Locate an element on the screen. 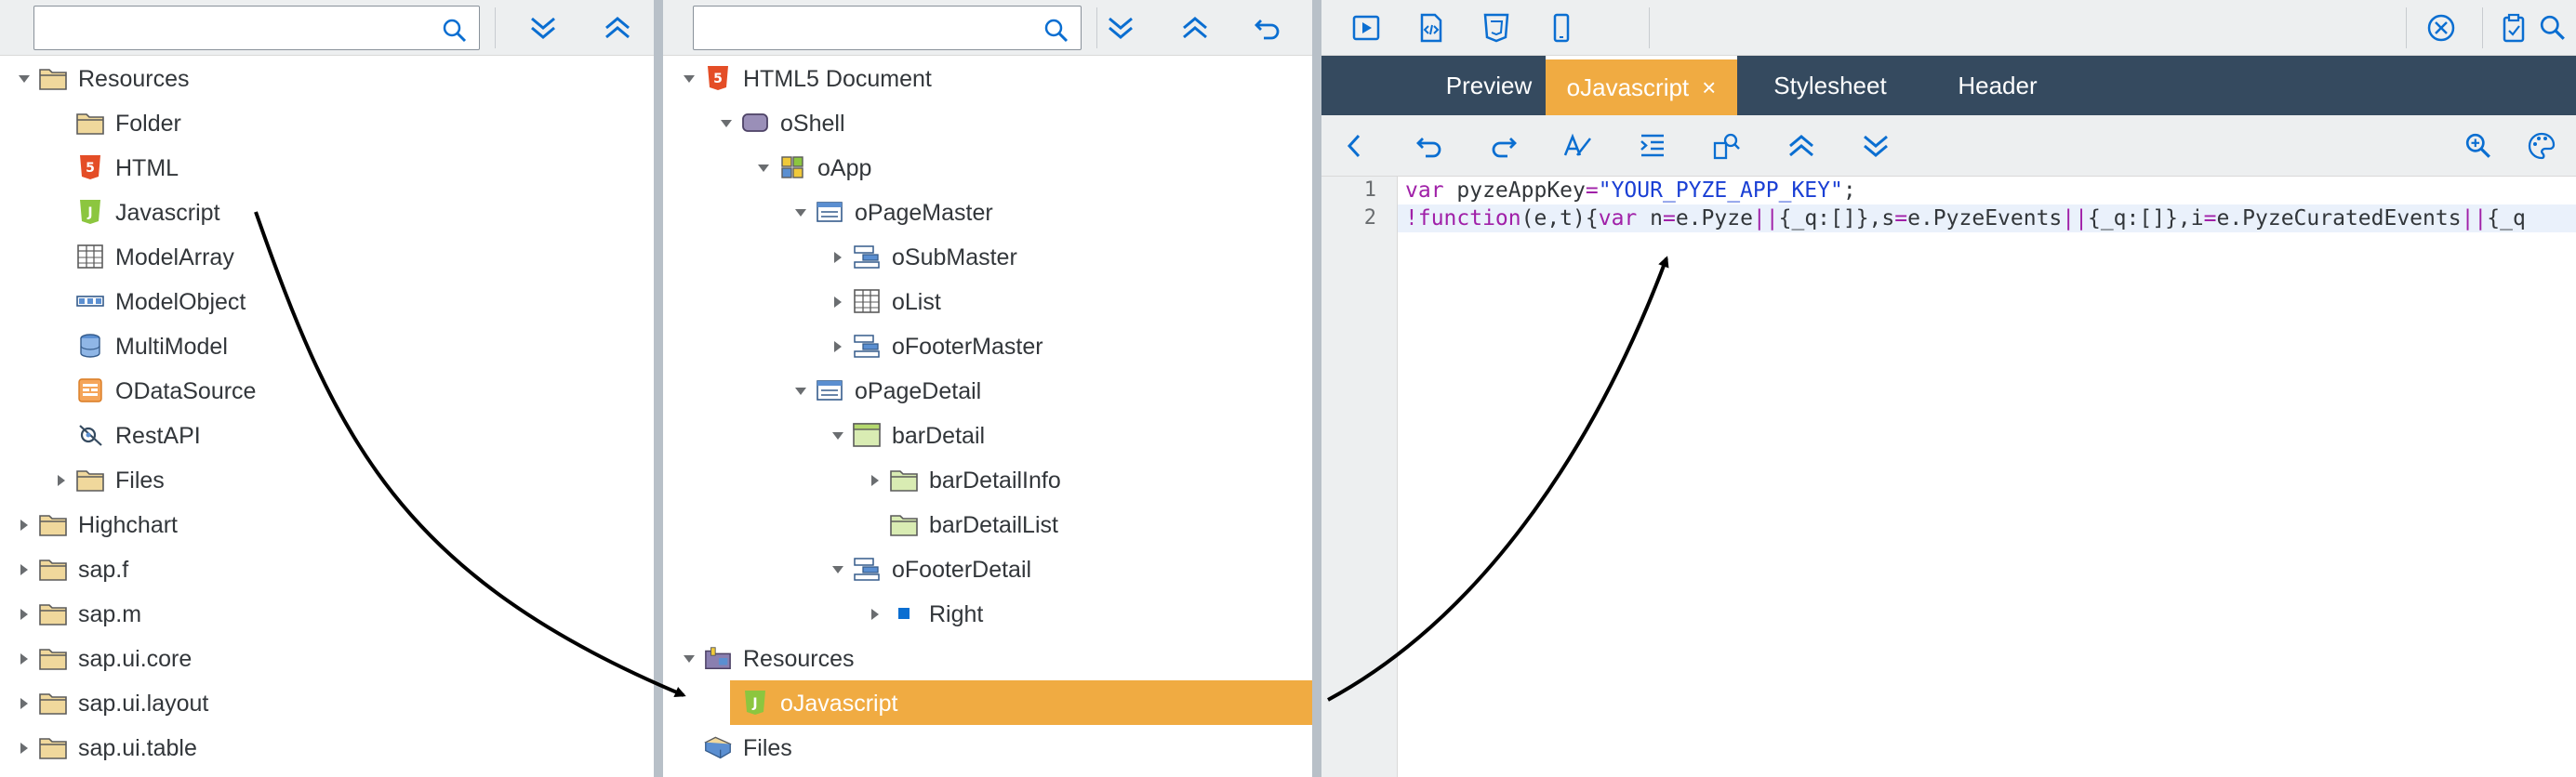  tree-item: oPageMaster is located at coordinates (987, 212).